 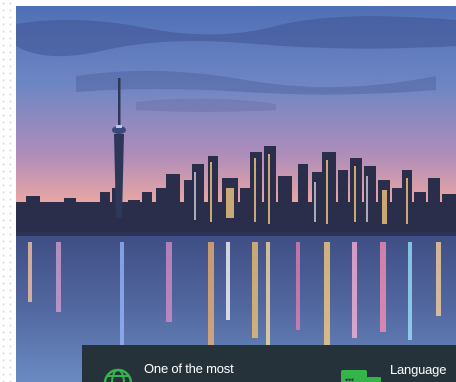 I want to click on dotted-background, so click(x=8, y=191).